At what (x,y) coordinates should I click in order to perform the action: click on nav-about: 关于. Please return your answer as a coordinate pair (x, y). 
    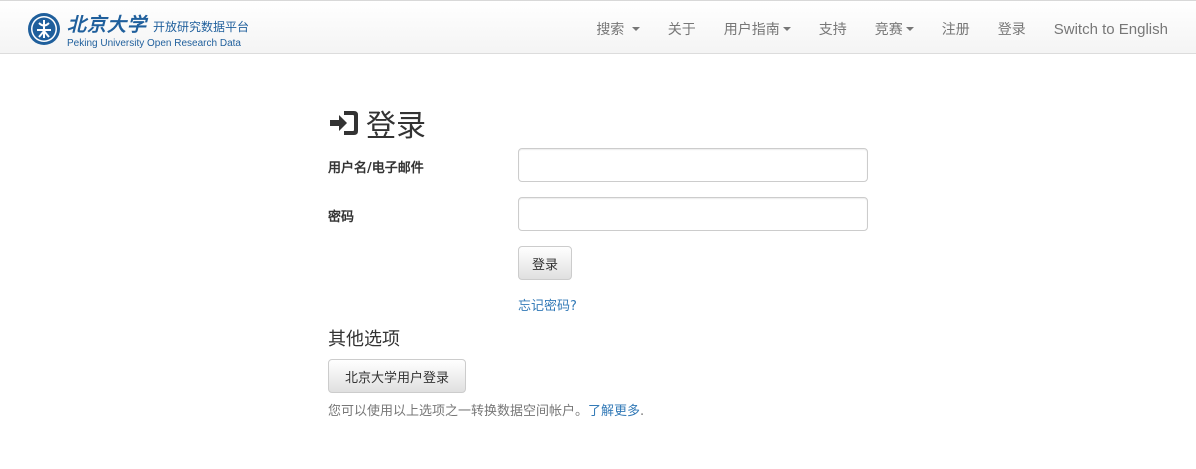
    Looking at the image, I should click on (682, 28).